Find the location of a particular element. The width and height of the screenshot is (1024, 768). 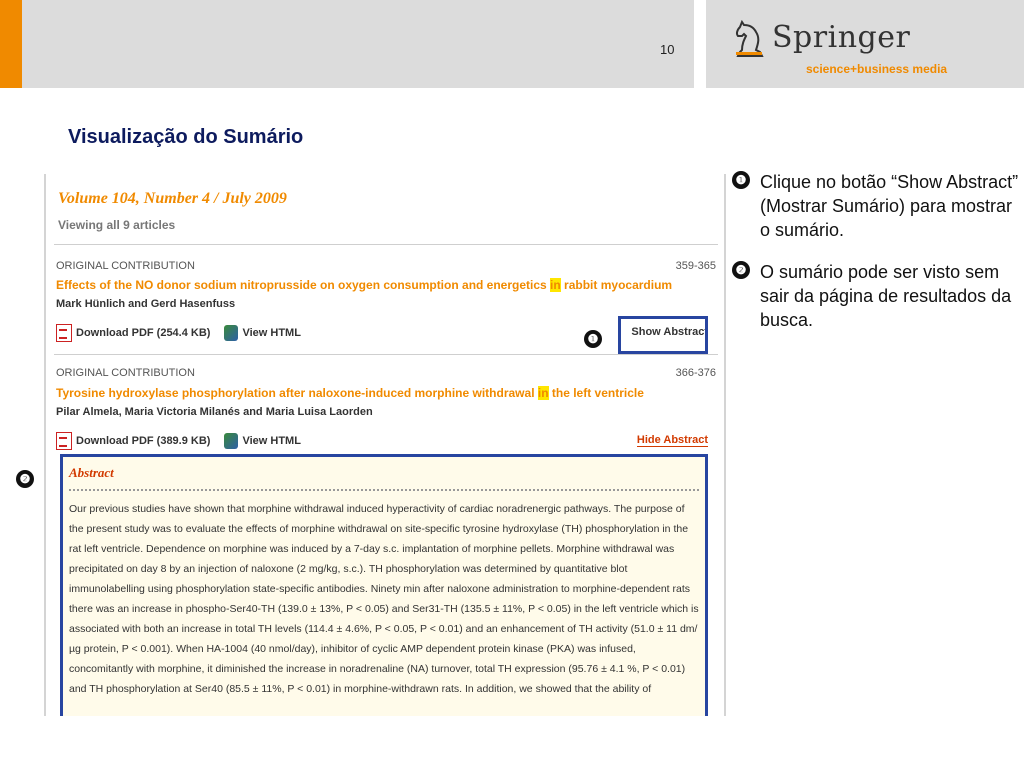

springer-logo: Springer science+business media is located at coordinates (862, 47).